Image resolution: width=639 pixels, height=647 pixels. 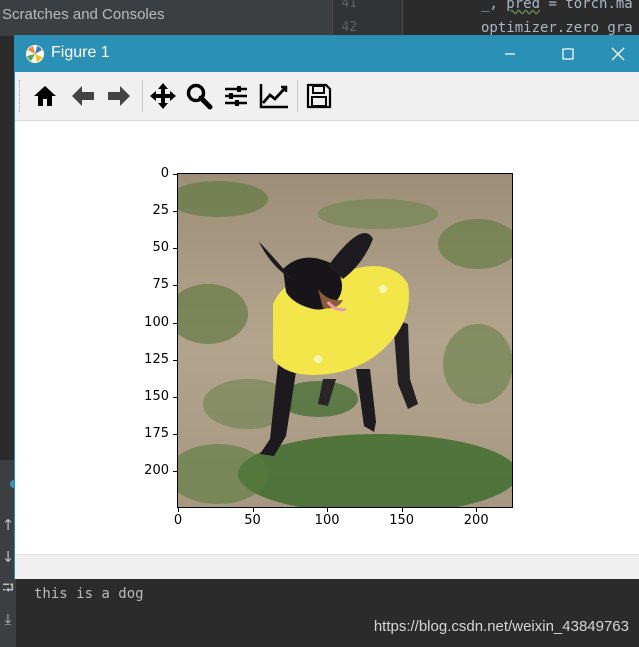 I want to click on soft-wrap-icon: ⮒, so click(x=8, y=590).